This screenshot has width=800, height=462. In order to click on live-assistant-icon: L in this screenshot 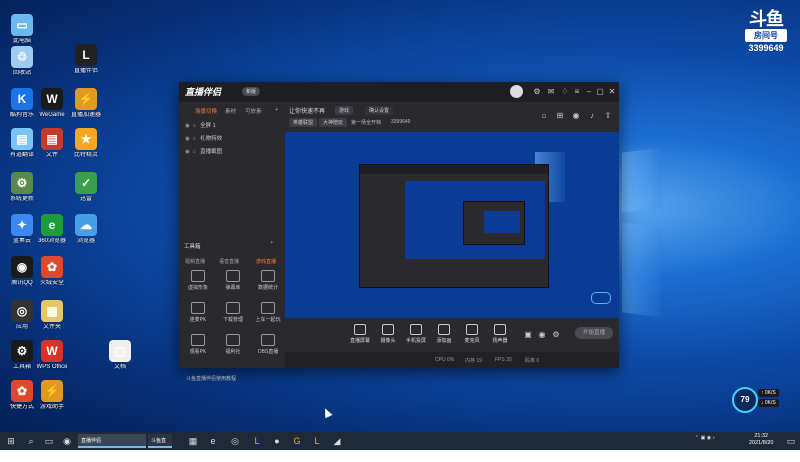, I will do `click(257, 441)`.